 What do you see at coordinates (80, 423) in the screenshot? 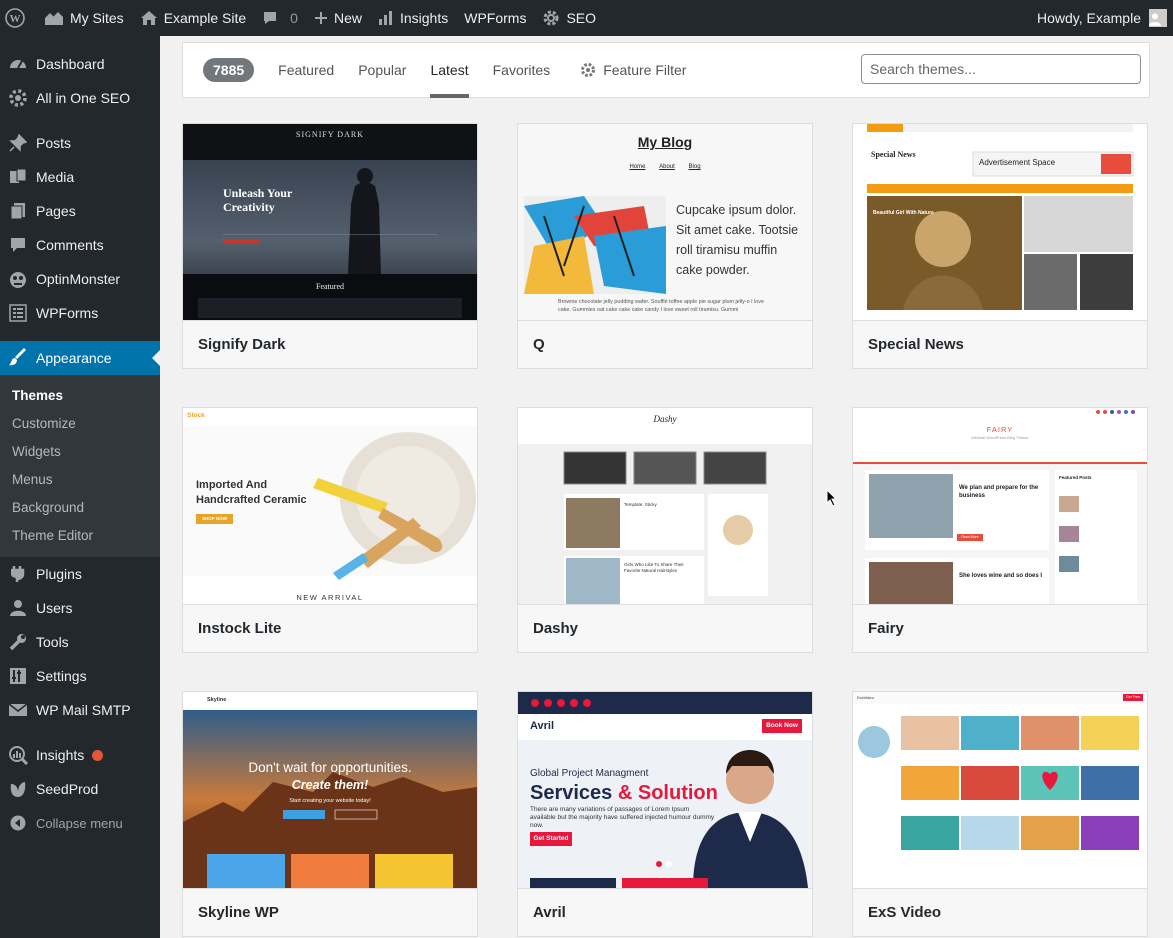
I see `submenu-customize: Customize` at bounding box center [80, 423].